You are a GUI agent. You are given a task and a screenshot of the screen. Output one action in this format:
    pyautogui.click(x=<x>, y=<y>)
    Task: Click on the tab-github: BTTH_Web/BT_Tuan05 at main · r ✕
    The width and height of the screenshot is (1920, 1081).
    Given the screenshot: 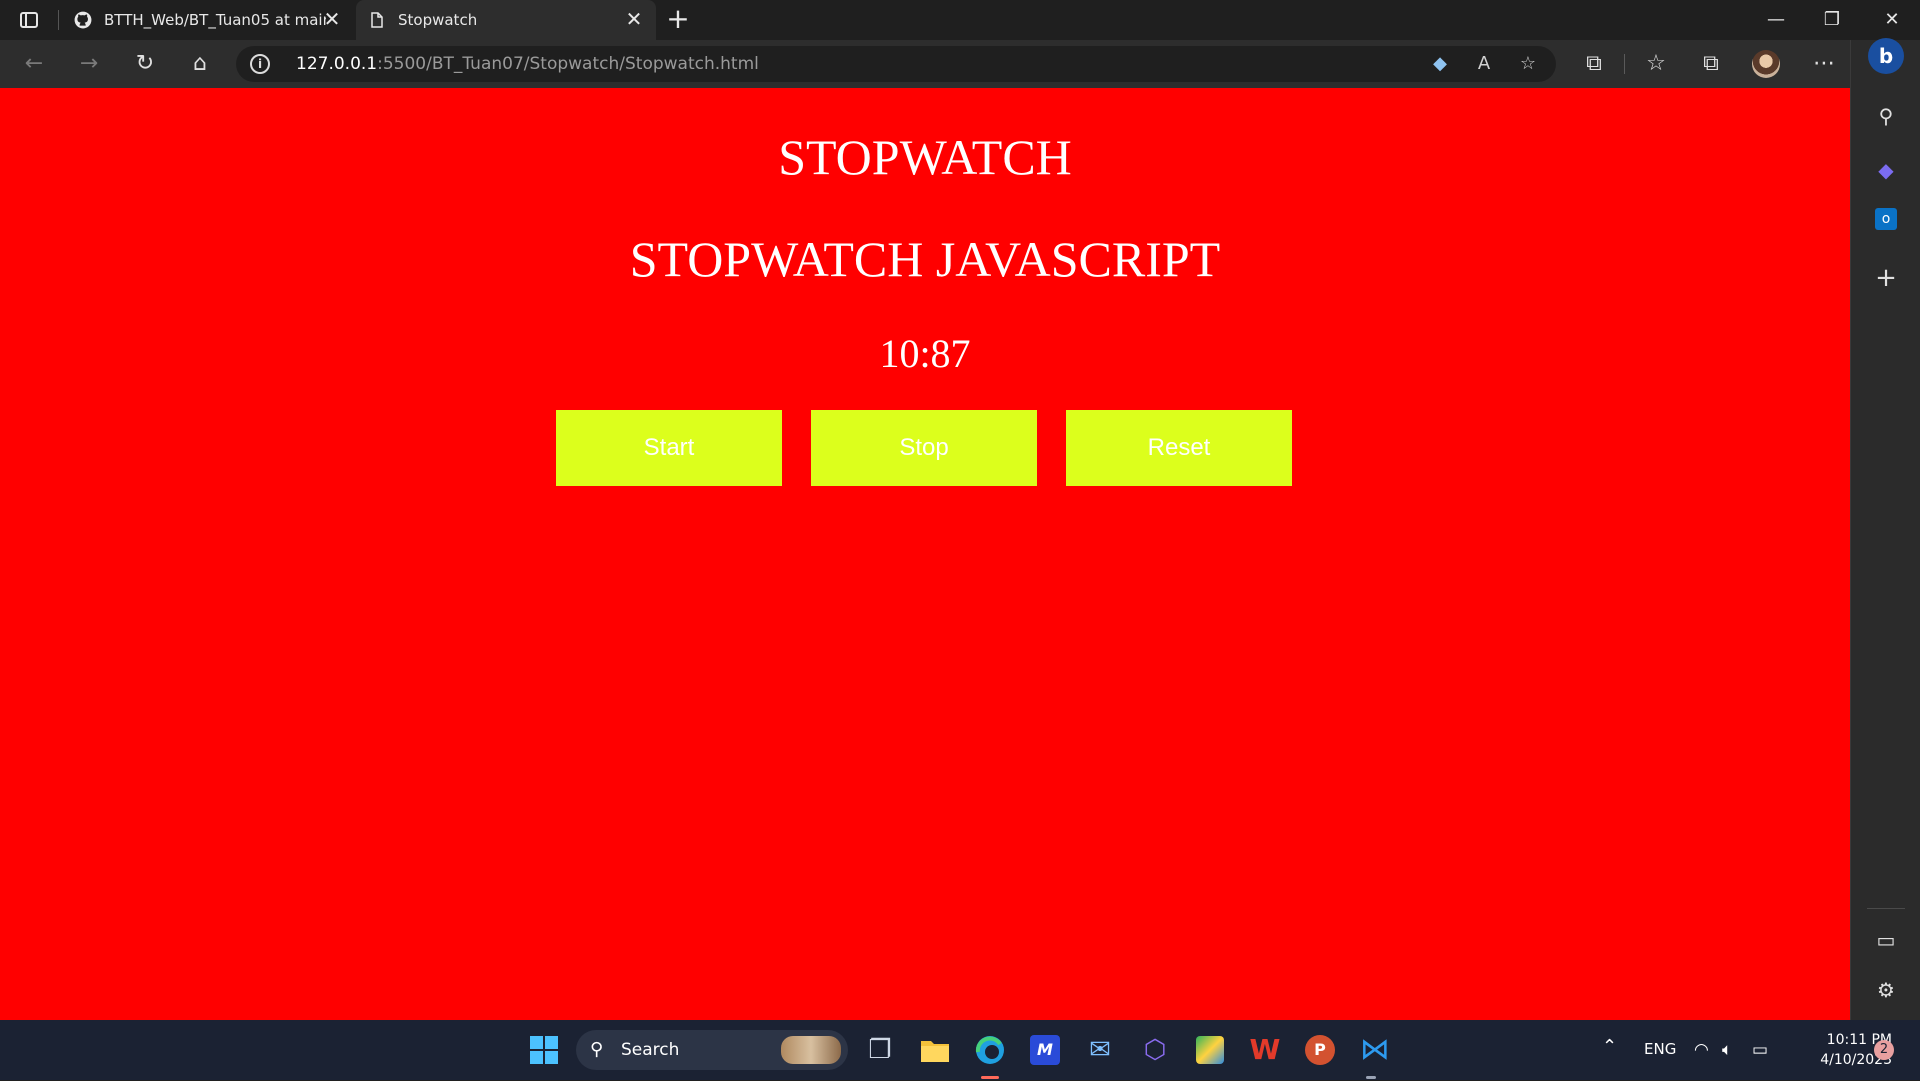 What is the action you would take?
    pyautogui.click(x=208, y=20)
    